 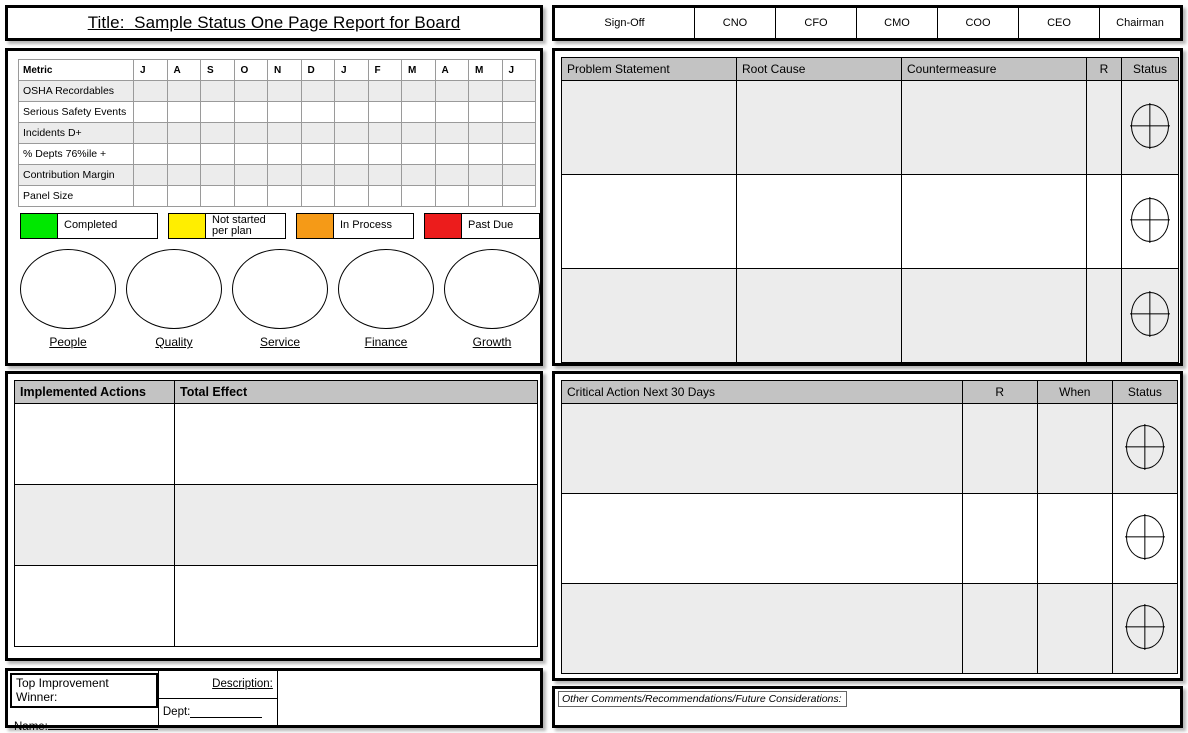 What do you see at coordinates (897, 23) in the screenshot?
I see `signoff-role-cmo: CMO` at bounding box center [897, 23].